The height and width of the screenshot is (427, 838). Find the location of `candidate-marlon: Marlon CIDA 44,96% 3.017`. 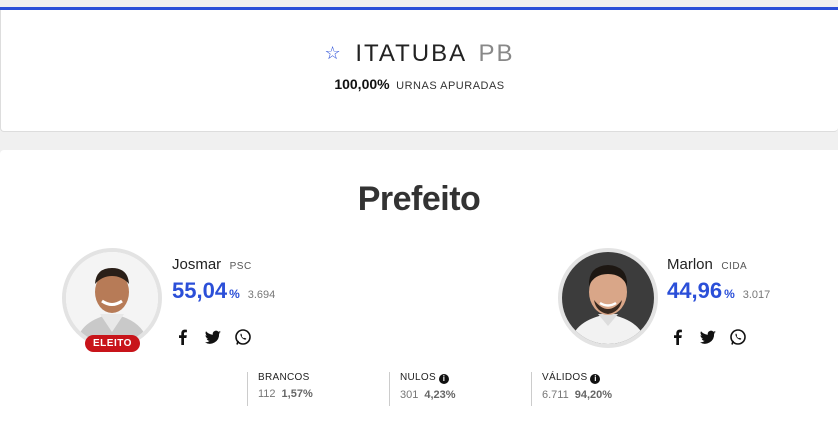

candidate-marlon: Marlon CIDA 44,96% 3.017 is located at coordinates (718, 280).